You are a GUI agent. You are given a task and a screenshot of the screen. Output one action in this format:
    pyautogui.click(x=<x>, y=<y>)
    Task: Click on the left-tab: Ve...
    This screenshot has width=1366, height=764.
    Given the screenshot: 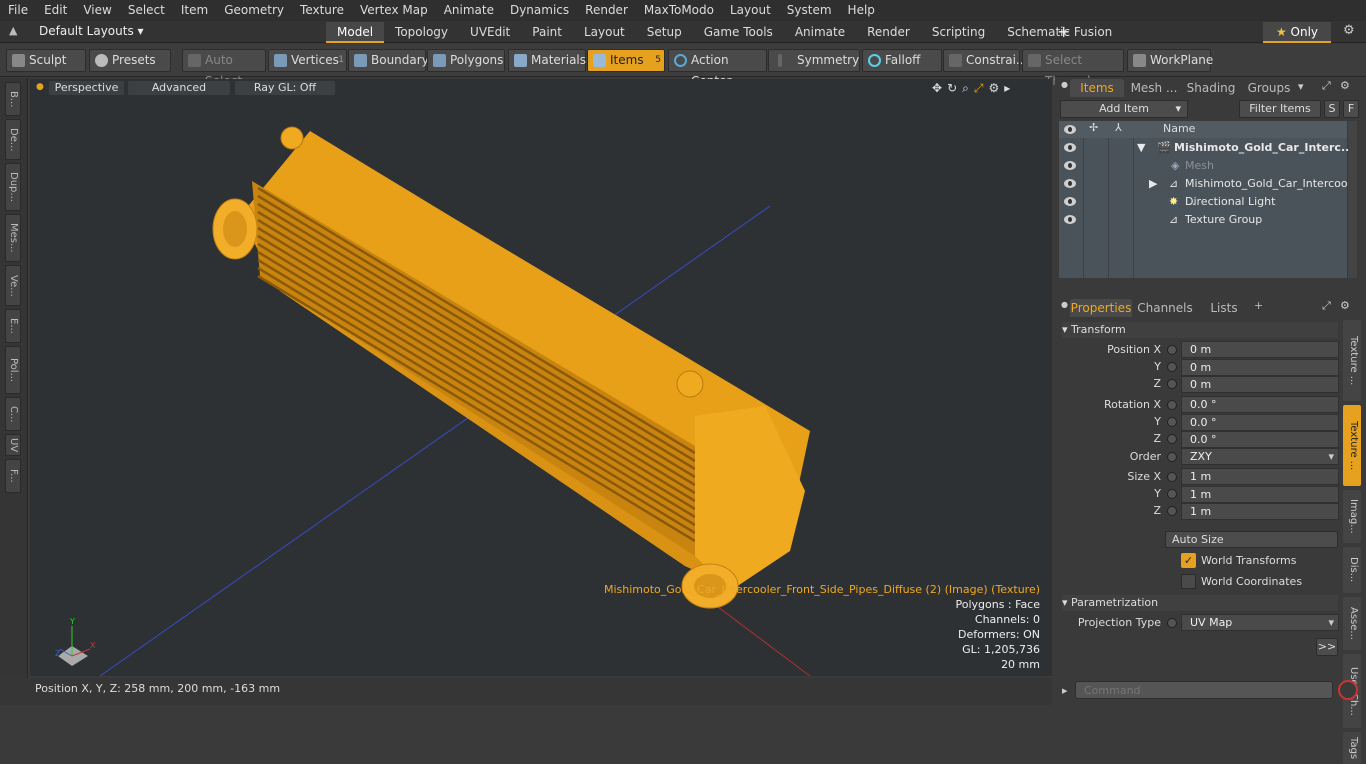 What is the action you would take?
    pyautogui.click(x=13, y=285)
    